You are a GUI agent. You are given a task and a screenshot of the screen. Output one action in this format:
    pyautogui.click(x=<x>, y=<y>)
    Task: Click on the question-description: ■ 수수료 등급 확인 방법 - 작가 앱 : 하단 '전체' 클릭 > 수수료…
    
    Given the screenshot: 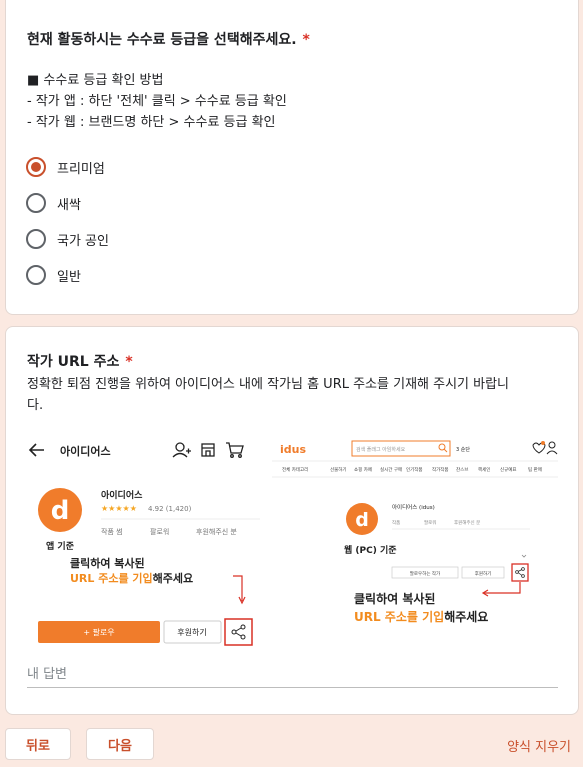 What is the action you would take?
    pyautogui.click(x=157, y=101)
    